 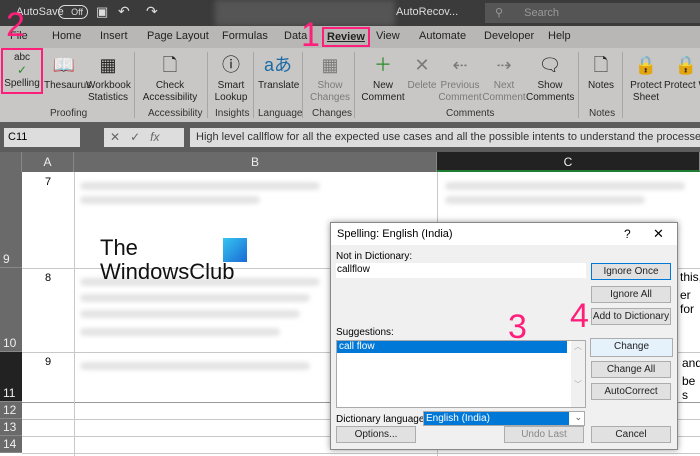 What do you see at coordinates (11, 427) in the screenshot?
I see `row-header-13: 13` at bounding box center [11, 427].